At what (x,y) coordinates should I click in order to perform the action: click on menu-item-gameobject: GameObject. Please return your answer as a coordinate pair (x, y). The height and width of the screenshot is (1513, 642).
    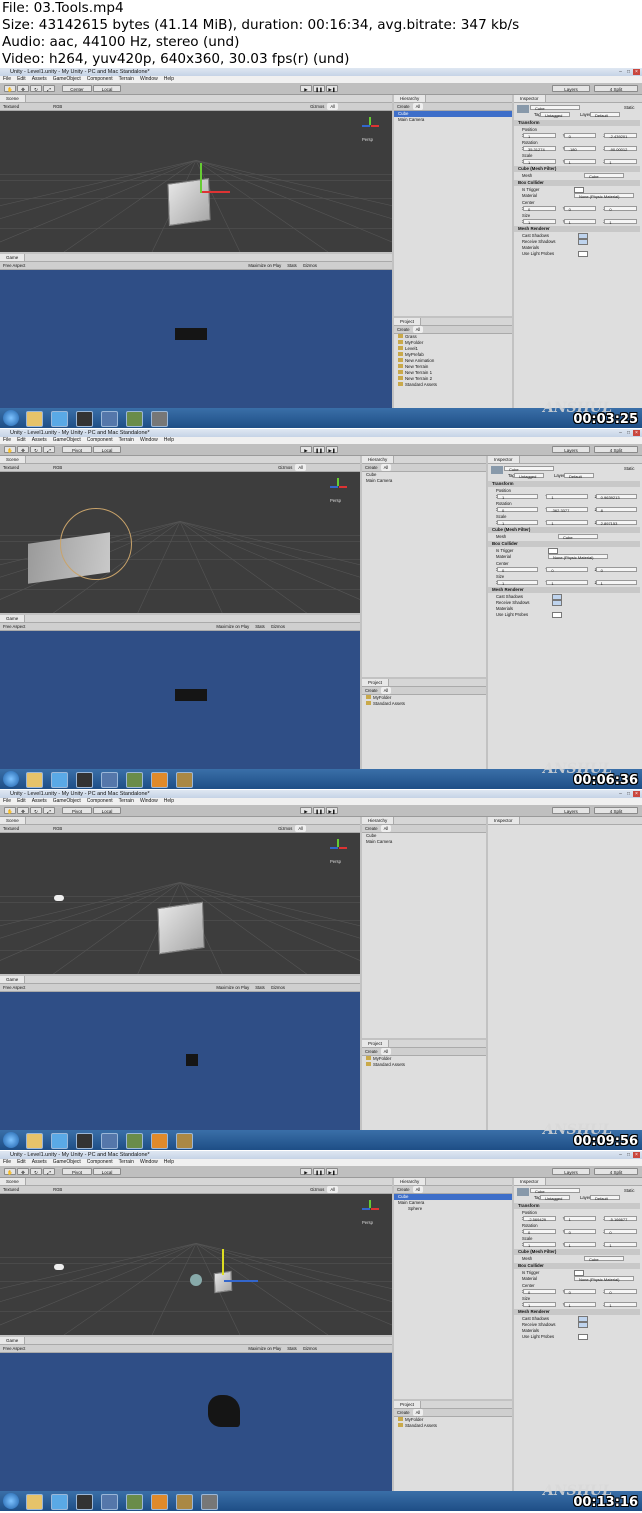
    Looking at the image, I should click on (67, 801).